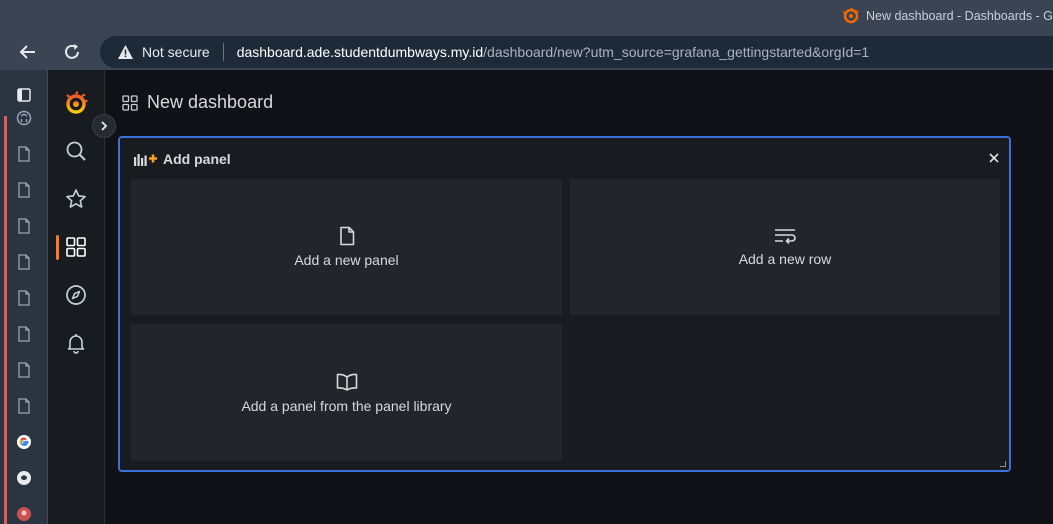  What do you see at coordinates (360, 52) in the screenshot?
I see `url-host: dashboard.ade.studentdumbways.my.id` at bounding box center [360, 52].